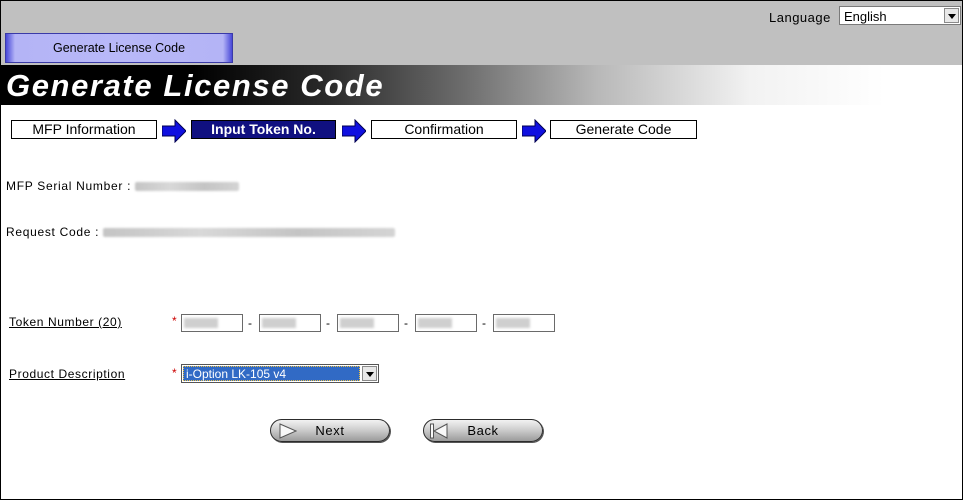 The height and width of the screenshot is (500, 963). I want to click on step-label: Confirmation, so click(444, 129).